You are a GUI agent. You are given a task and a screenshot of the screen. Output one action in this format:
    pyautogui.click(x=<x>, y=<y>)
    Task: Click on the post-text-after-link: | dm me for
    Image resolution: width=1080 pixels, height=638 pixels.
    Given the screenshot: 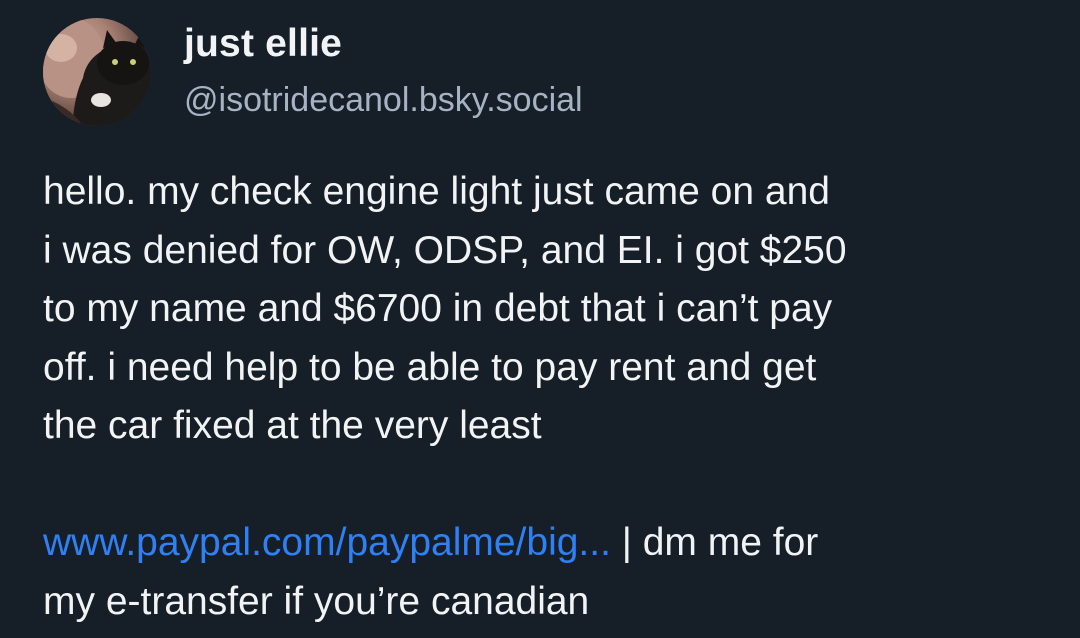 What is the action you would take?
    pyautogui.click(x=714, y=542)
    